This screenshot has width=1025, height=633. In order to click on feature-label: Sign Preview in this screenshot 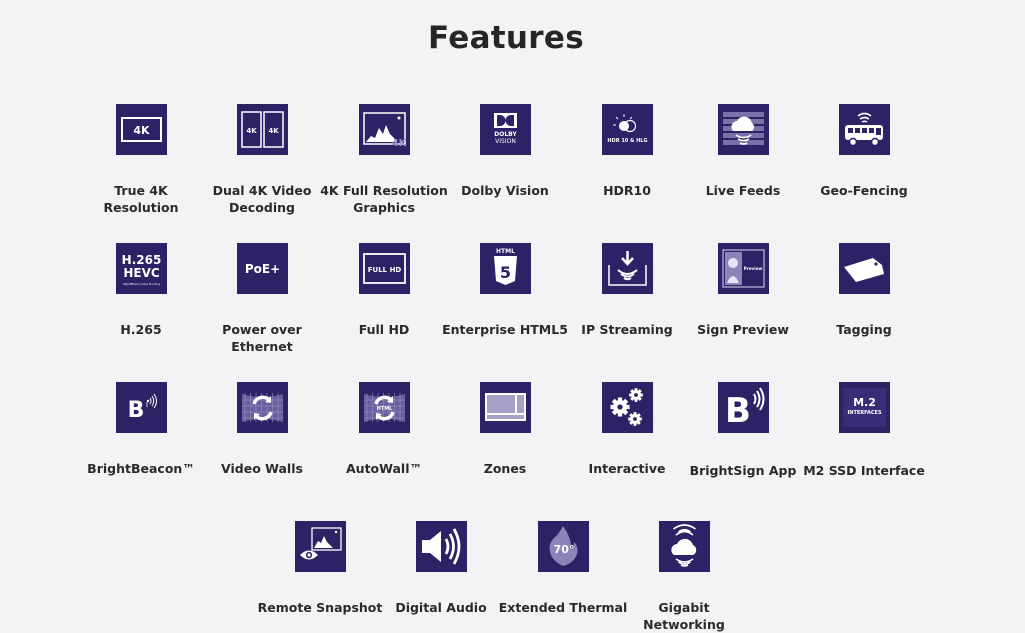, I will do `click(743, 329)`.